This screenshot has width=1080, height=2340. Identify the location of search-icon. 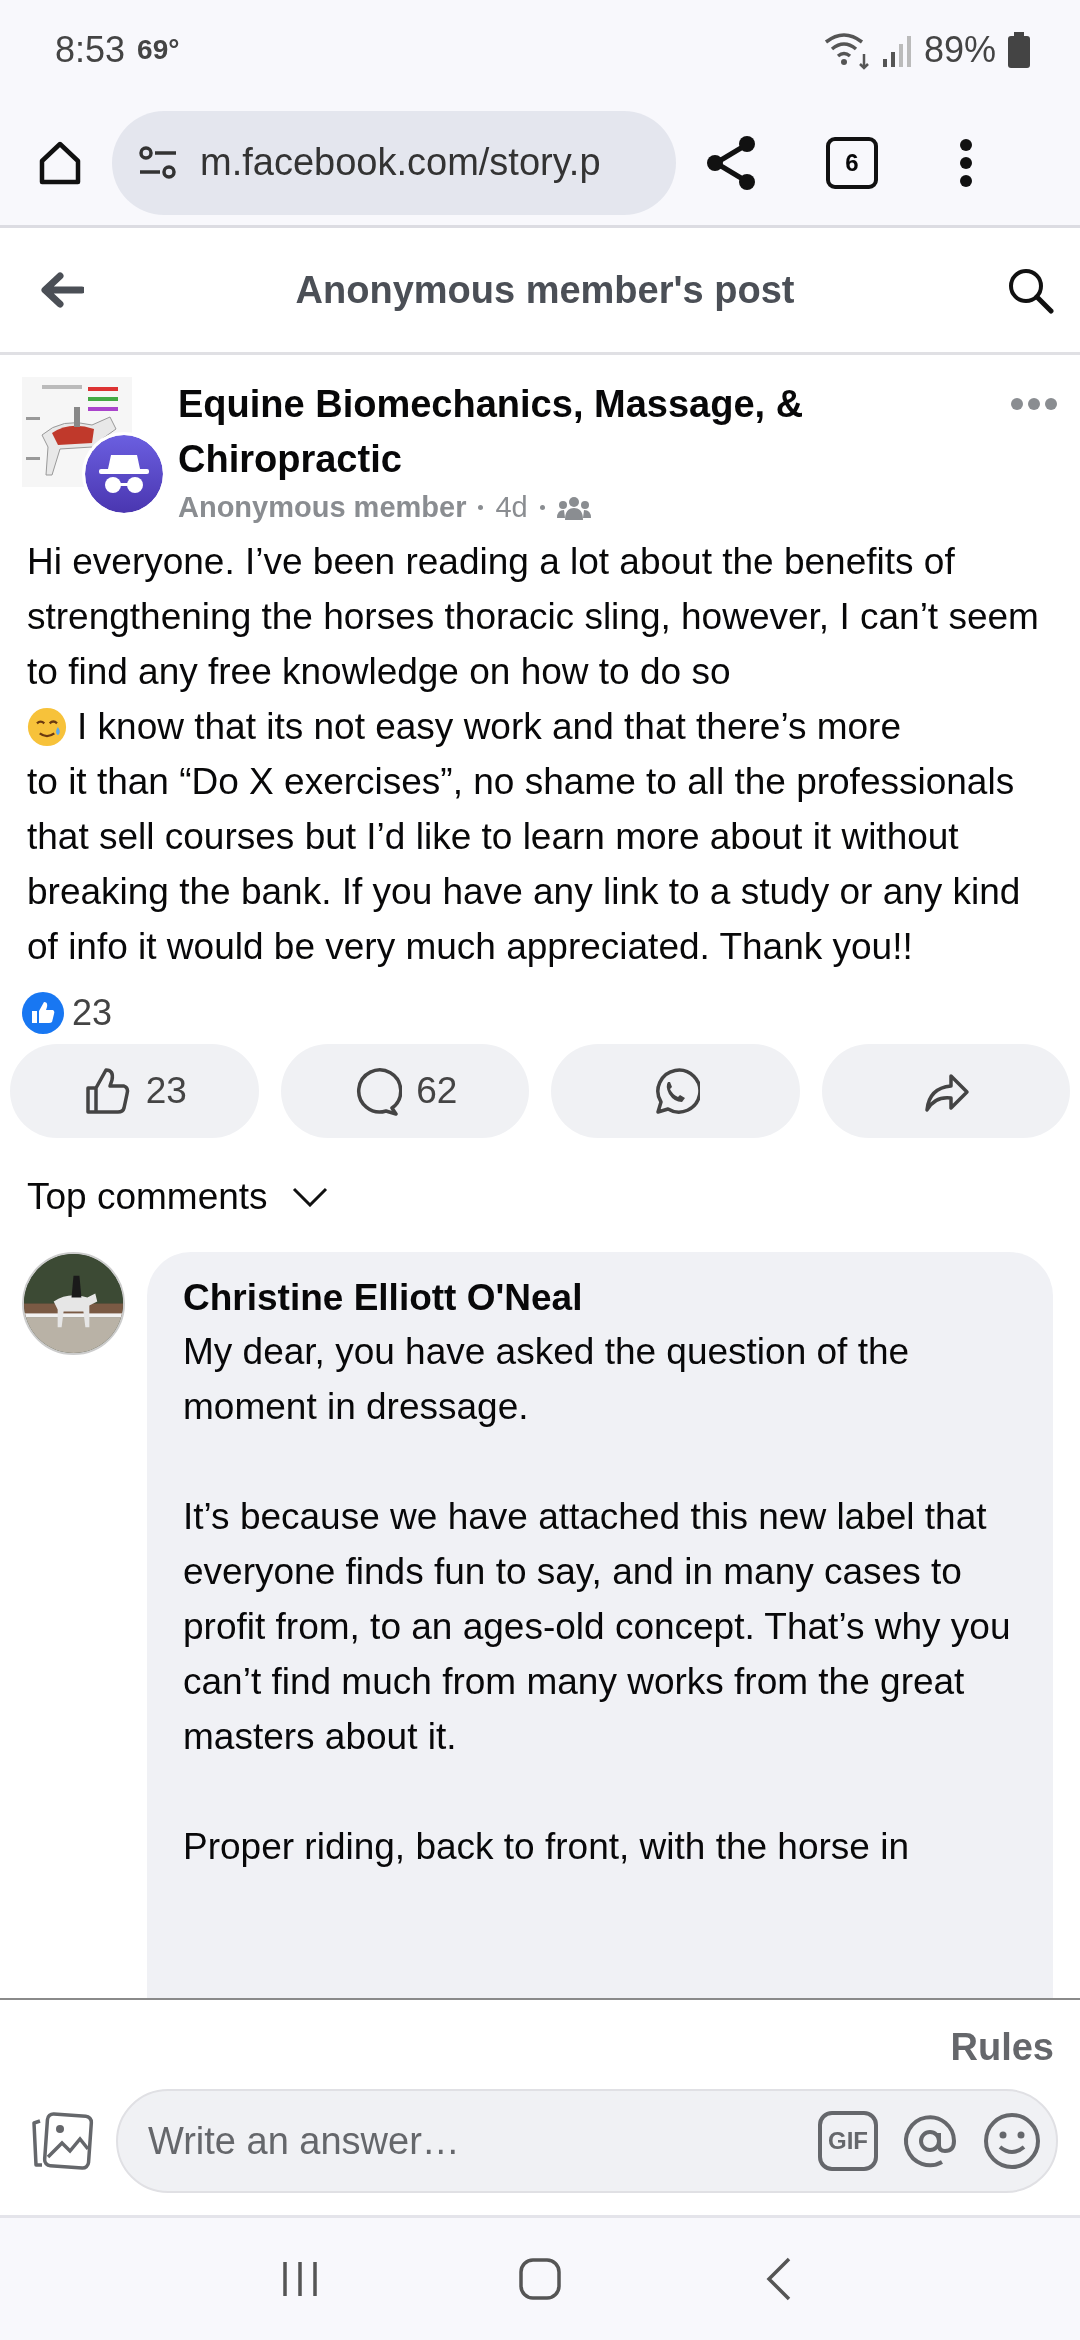
(1030, 290).